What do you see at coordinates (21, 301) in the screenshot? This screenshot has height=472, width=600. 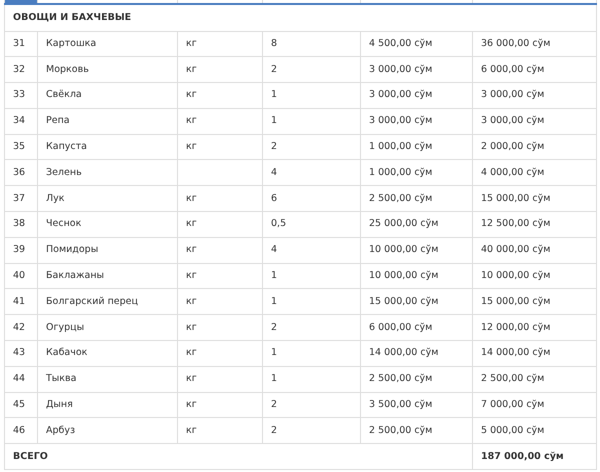 I see `table-cell: 41` at bounding box center [21, 301].